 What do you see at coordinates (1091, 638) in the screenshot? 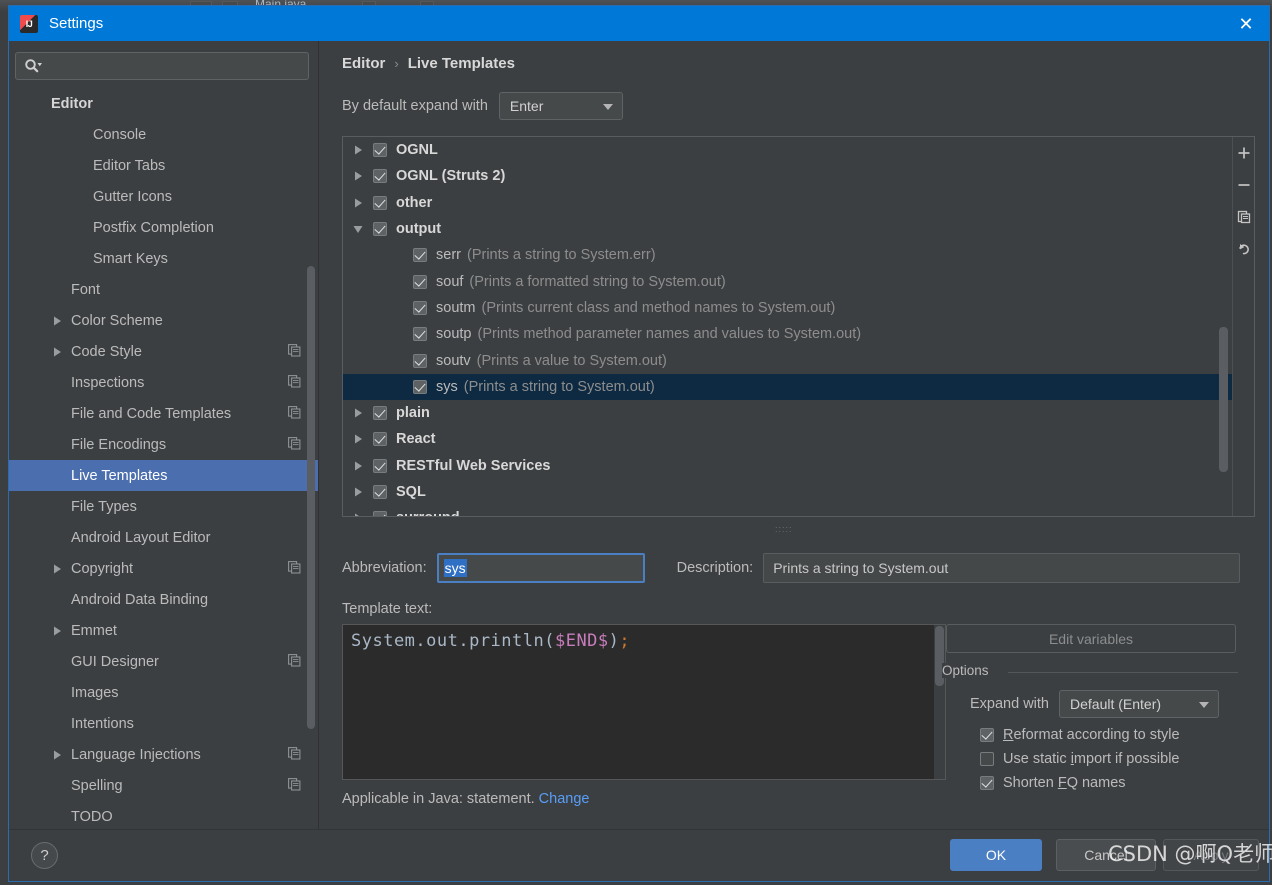
I see `edit-variables-button: Edit variables` at bounding box center [1091, 638].